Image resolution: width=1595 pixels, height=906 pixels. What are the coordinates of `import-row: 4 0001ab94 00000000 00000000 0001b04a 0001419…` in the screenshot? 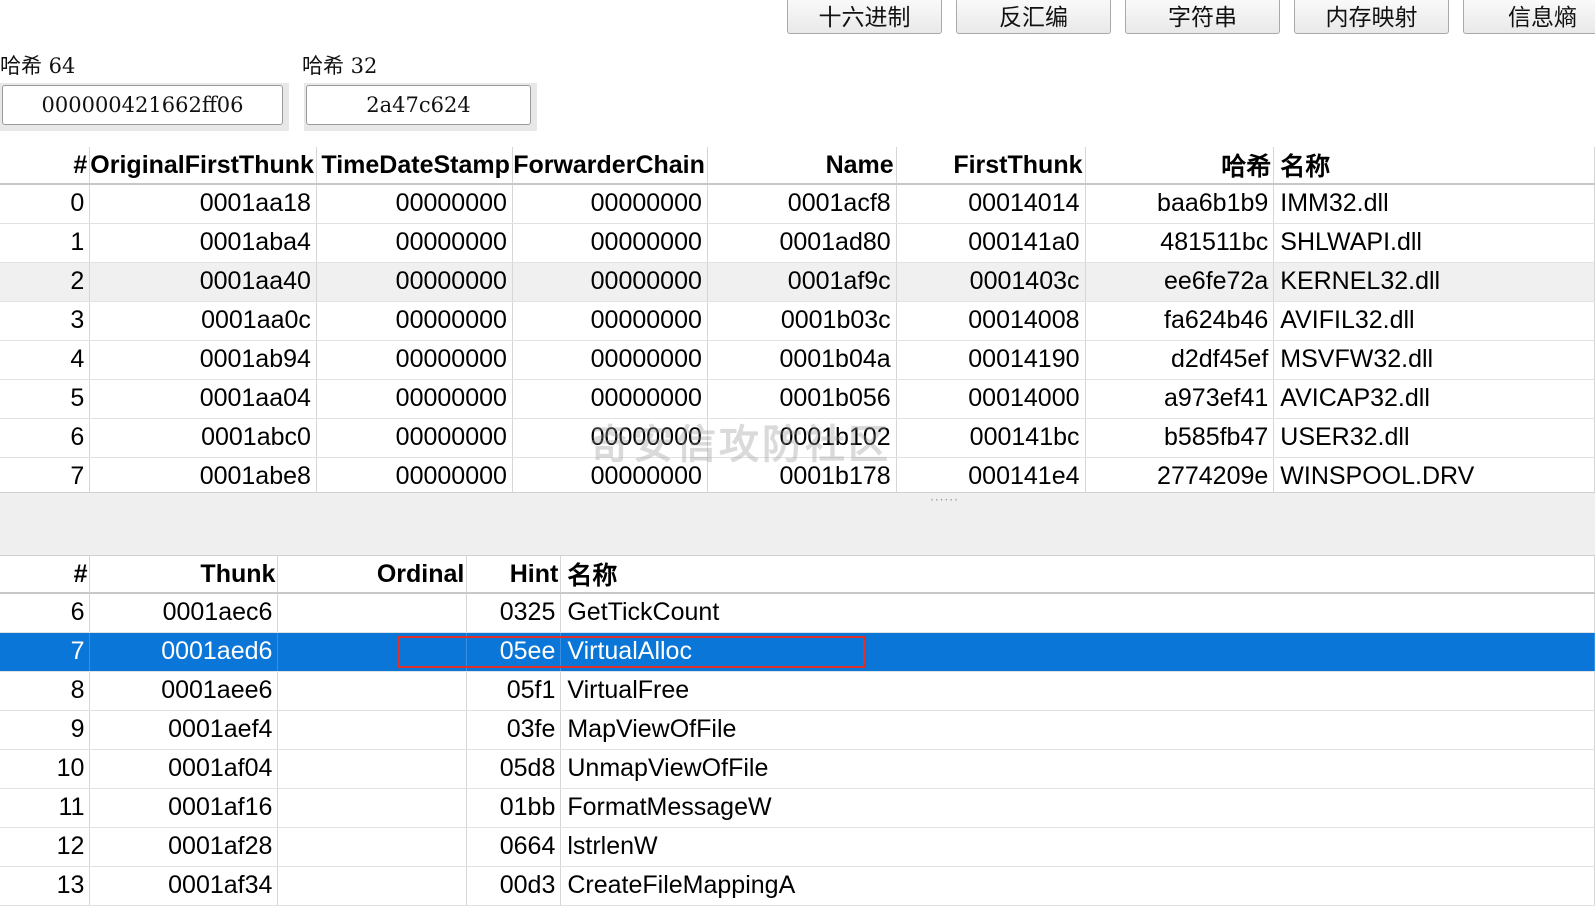 It's located at (797, 360).